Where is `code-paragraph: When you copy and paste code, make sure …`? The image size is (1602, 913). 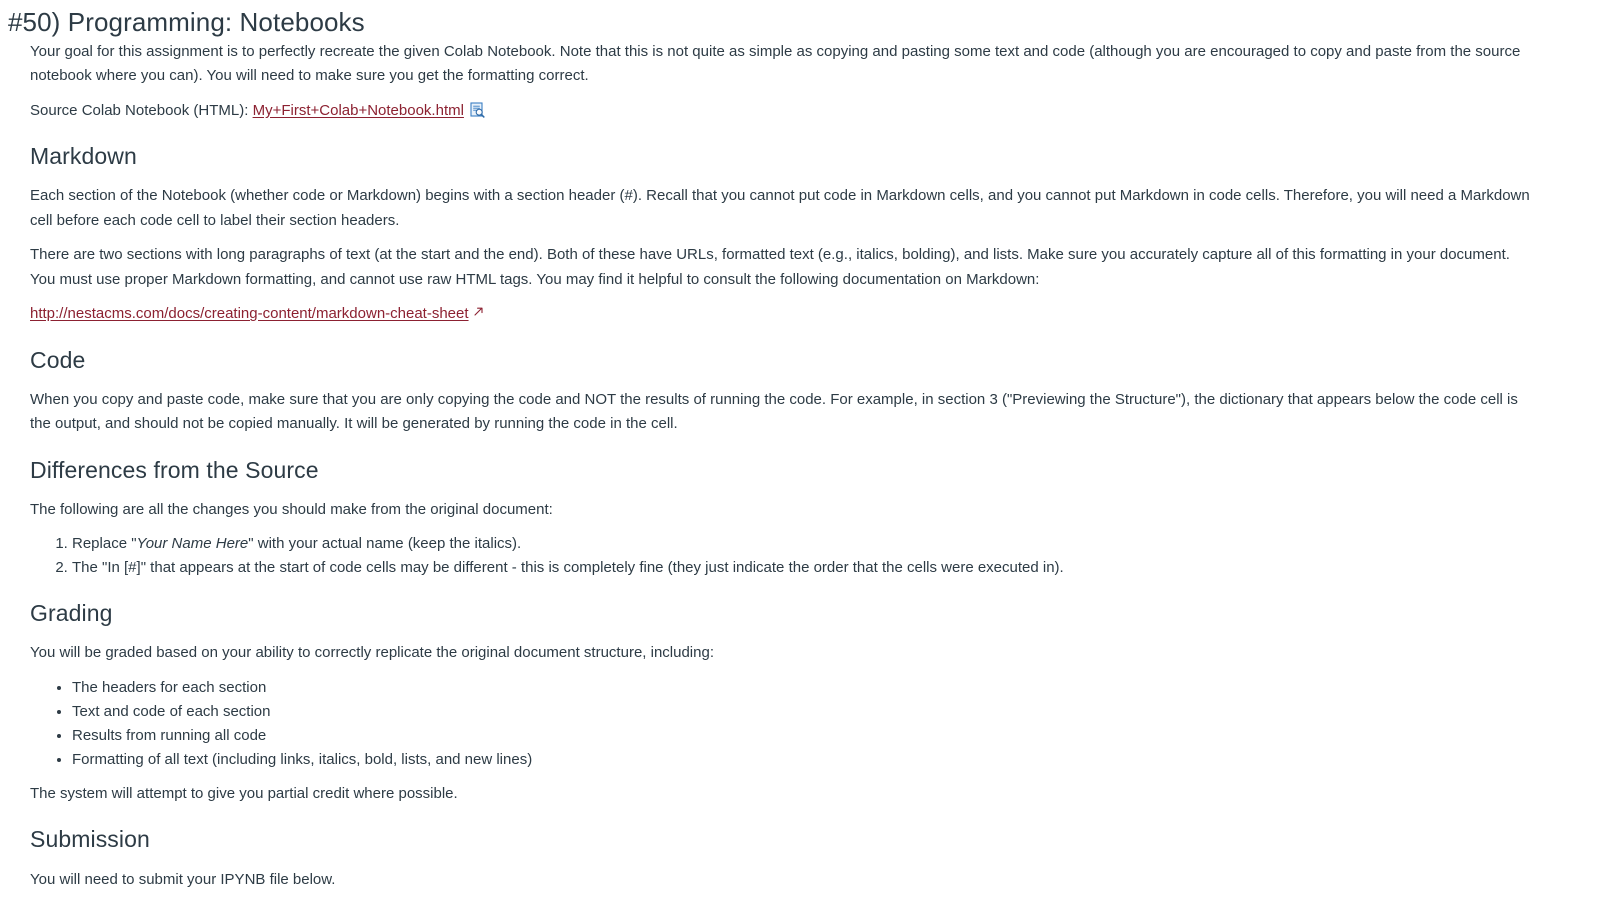
code-paragraph: When you copy and paste code, make sure … is located at coordinates (774, 411).